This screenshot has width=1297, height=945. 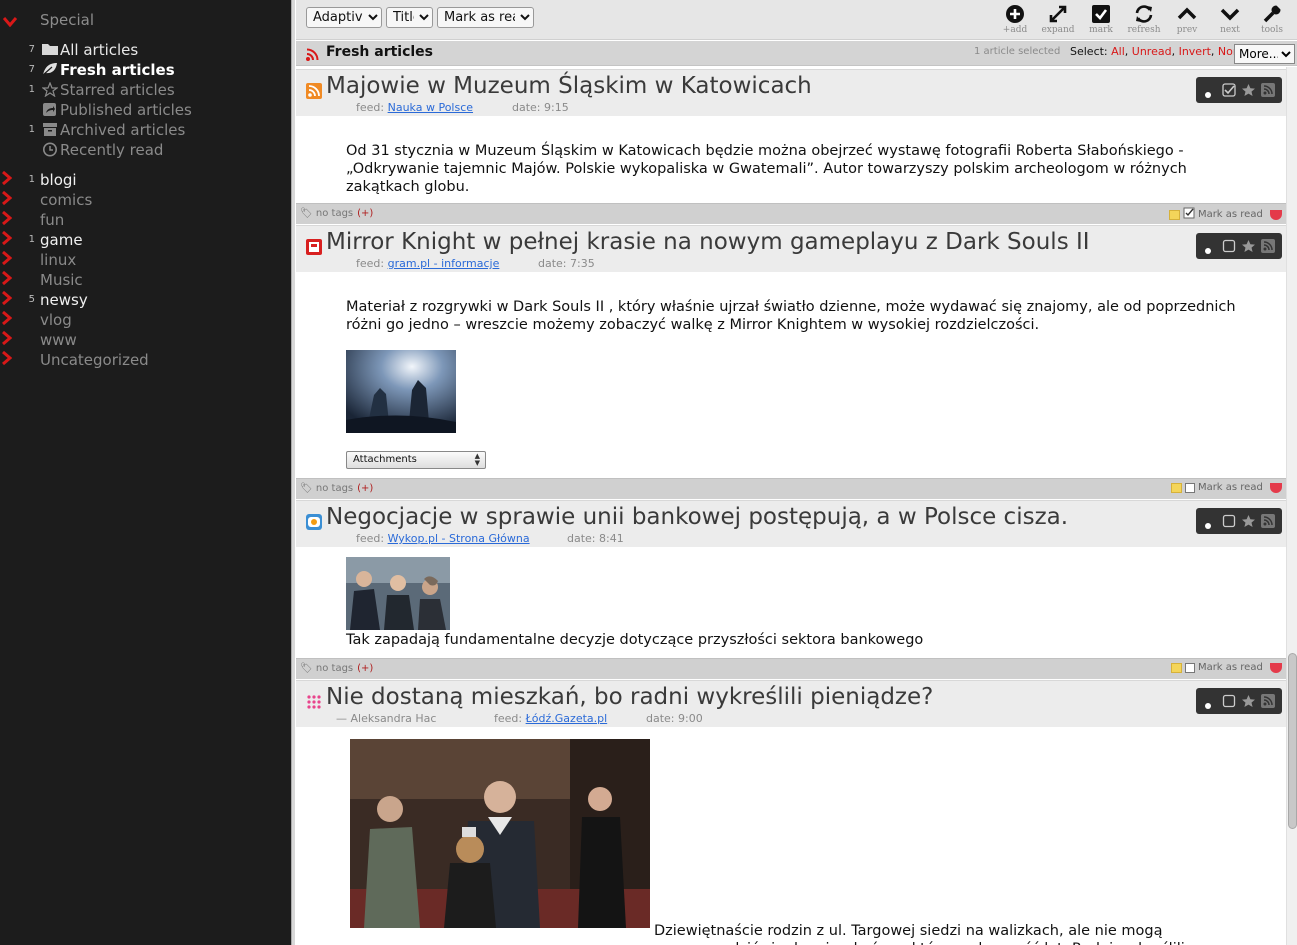 What do you see at coordinates (1058, 21) in the screenshot?
I see `expand-button: expand` at bounding box center [1058, 21].